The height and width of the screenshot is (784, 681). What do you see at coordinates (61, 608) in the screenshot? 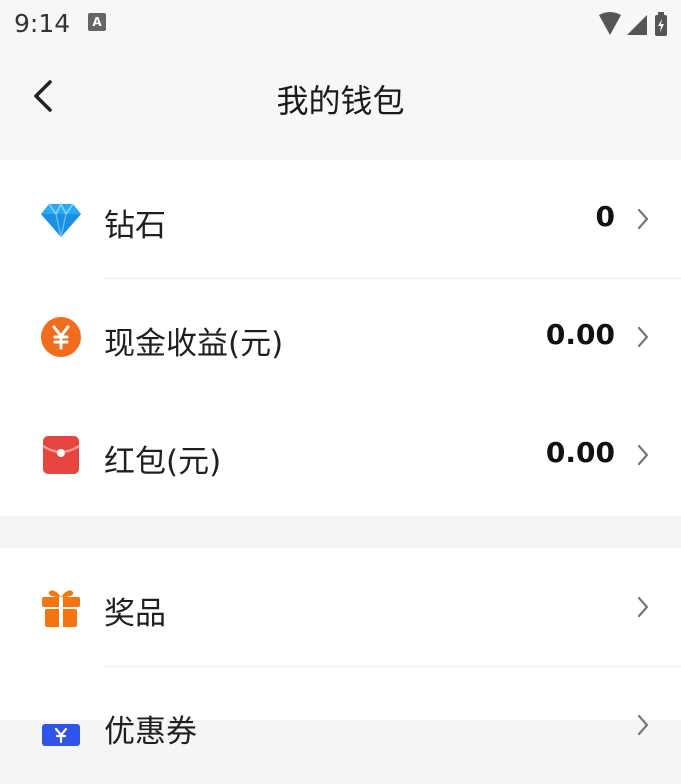
I see `gift-icon` at bounding box center [61, 608].